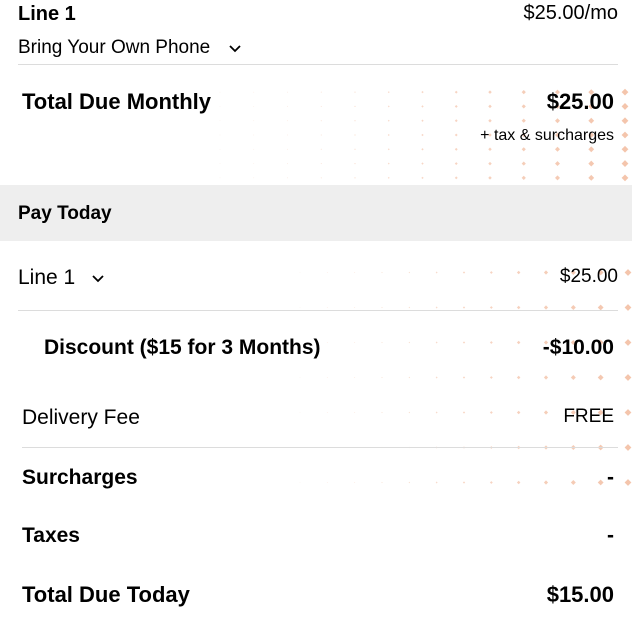 This screenshot has height=630, width=632. I want to click on device-option-label: Bring Your Own Phone, so click(114, 47).